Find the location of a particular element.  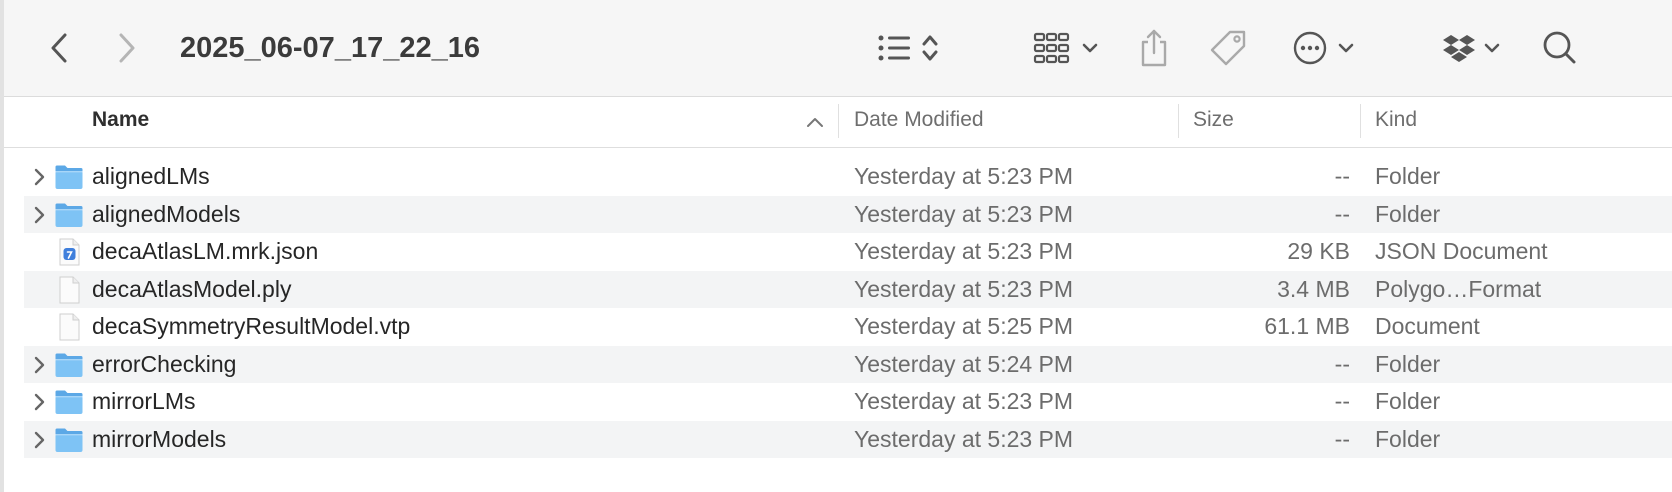

file-date-modified: Yesterday at 5:24 PM is located at coordinates (964, 363).